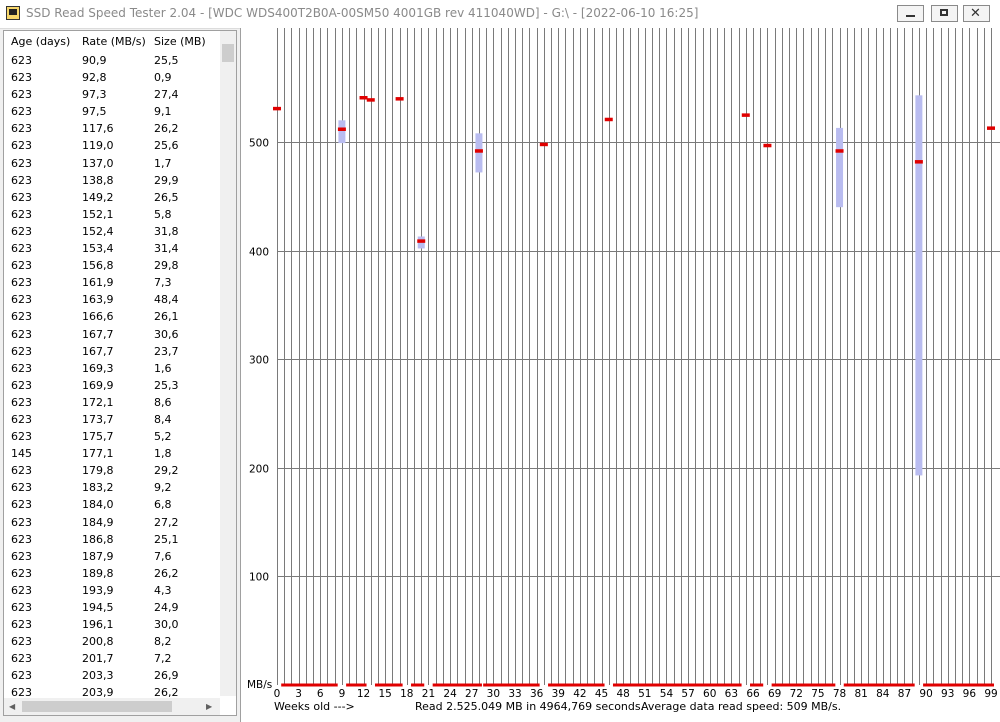  I want to click on list-item: 623 193,9 4,3, so click(111, 590).